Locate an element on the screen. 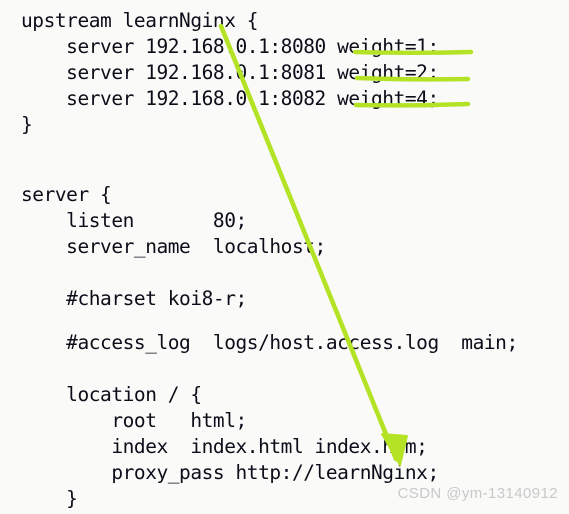 The width and height of the screenshot is (569, 514). code-line: server_name localhost; is located at coordinates (173, 246).